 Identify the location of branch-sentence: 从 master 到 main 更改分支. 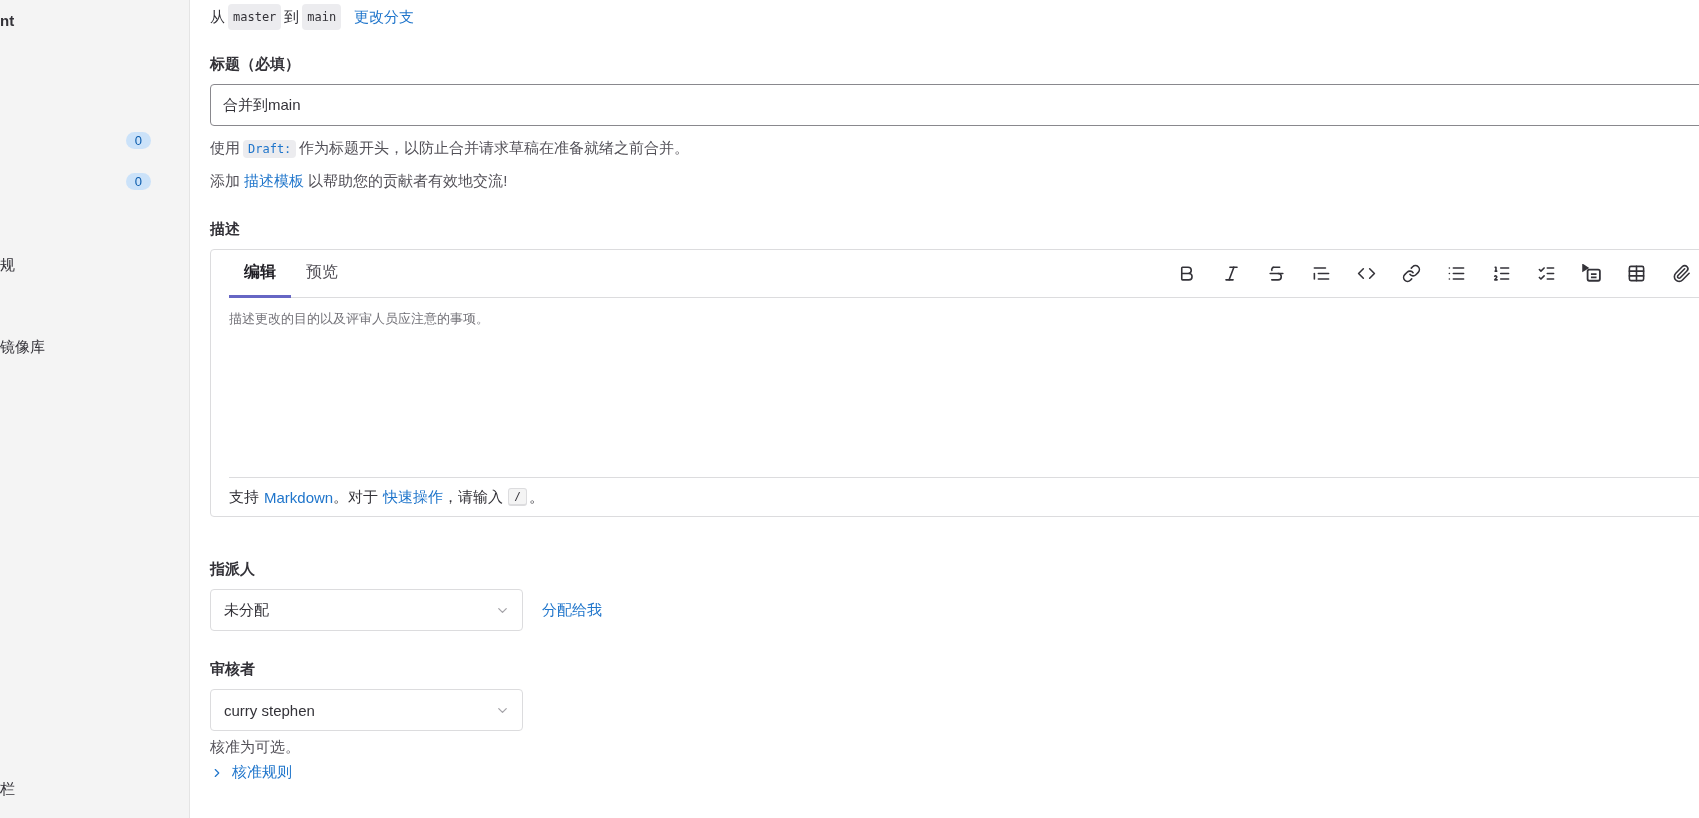
(954, 17).